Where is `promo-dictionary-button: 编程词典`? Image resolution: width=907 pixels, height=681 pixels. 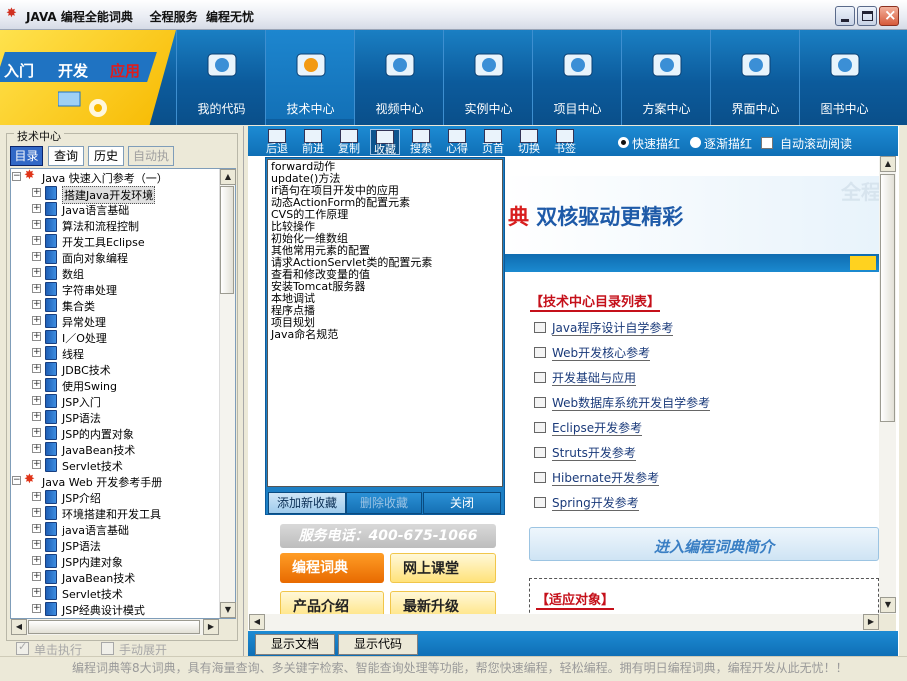
promo-dictionary-button: 编程词典 is located at coordinates (332, 568).